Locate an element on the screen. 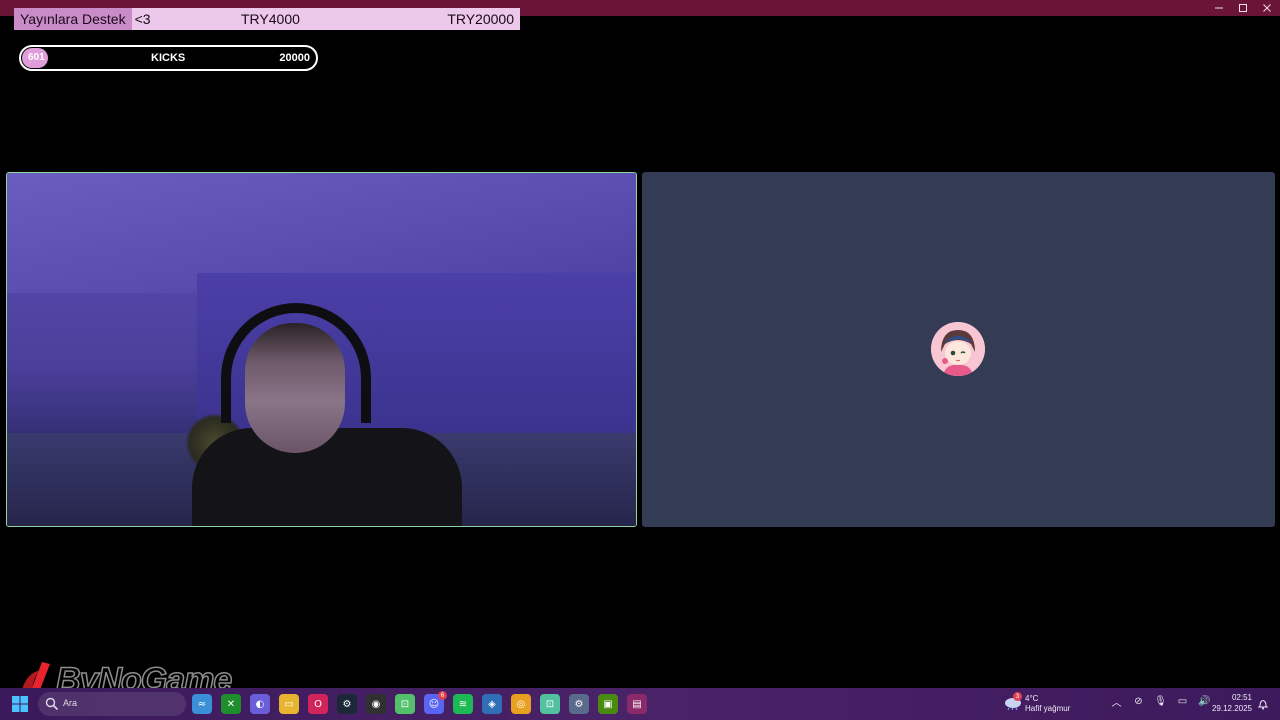 Image resolution: width=1280 pixels, height=720 pixels. weather-temperature: 4°C is located at coordinates (1032, 698).